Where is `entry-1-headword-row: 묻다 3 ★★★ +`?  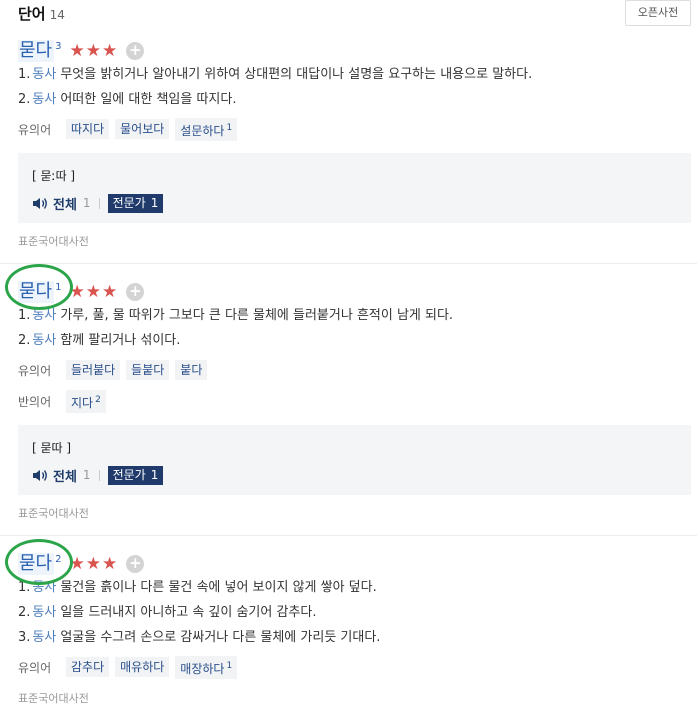
entry-1-headword-row: 묻다 3 ★★★ + is located at coordinates (81, 52).